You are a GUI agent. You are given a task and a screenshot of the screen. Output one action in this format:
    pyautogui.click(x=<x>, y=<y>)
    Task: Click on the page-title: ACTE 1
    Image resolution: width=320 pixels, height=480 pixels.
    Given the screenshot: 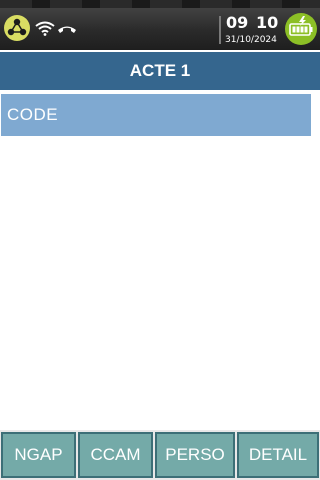 What is the action you would take?
    pyautogui.click(x=160, y=70)
    